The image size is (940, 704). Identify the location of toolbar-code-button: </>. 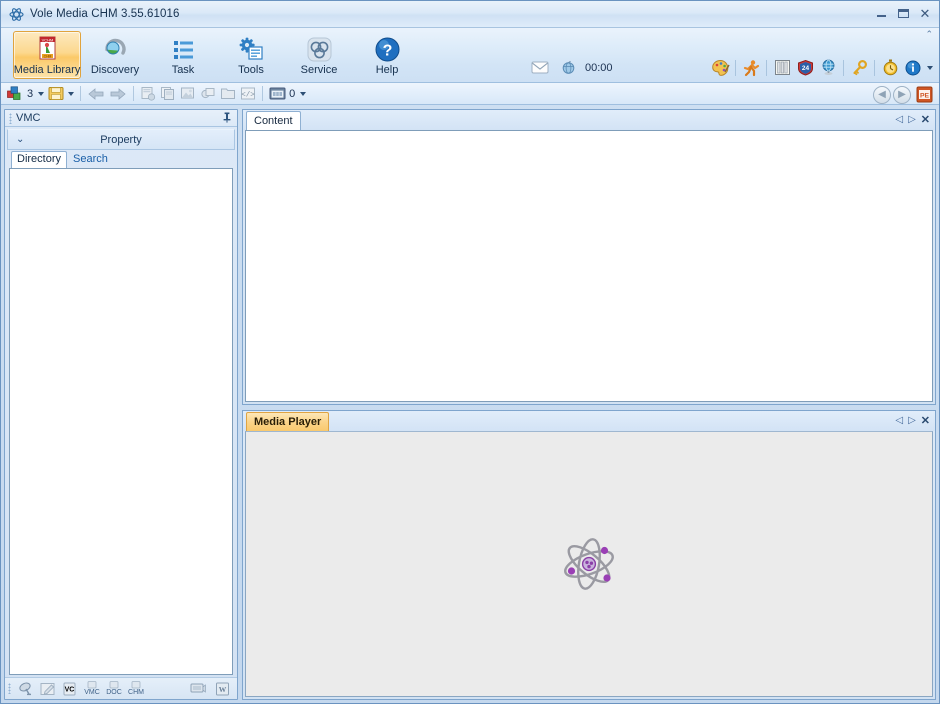
(248, 93).